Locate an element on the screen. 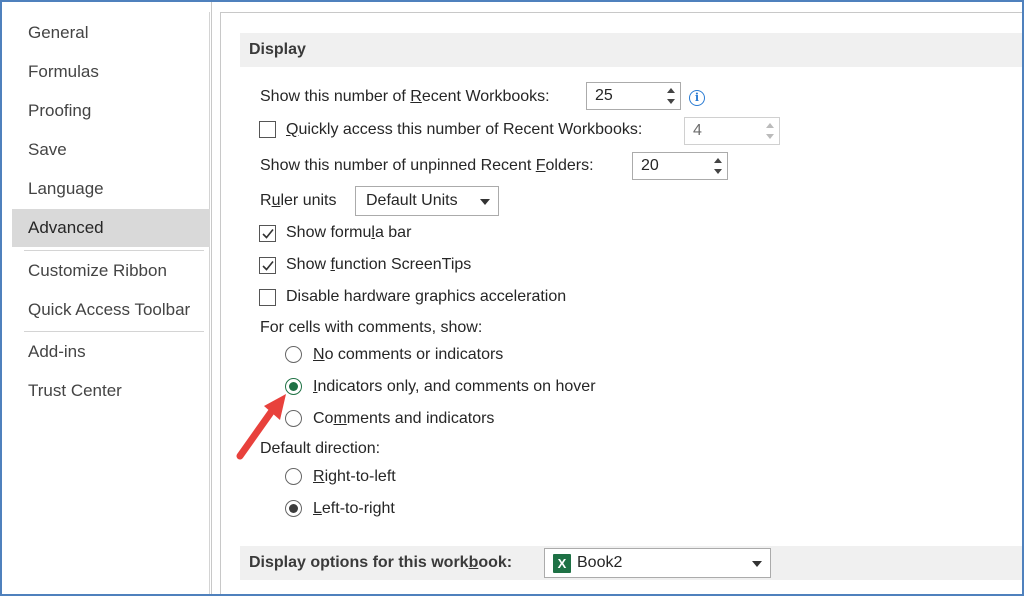 The width and height of the screenshot is (1024, 596). recent-workbooks-spinner: 25 is located at coordinates (633, 96).